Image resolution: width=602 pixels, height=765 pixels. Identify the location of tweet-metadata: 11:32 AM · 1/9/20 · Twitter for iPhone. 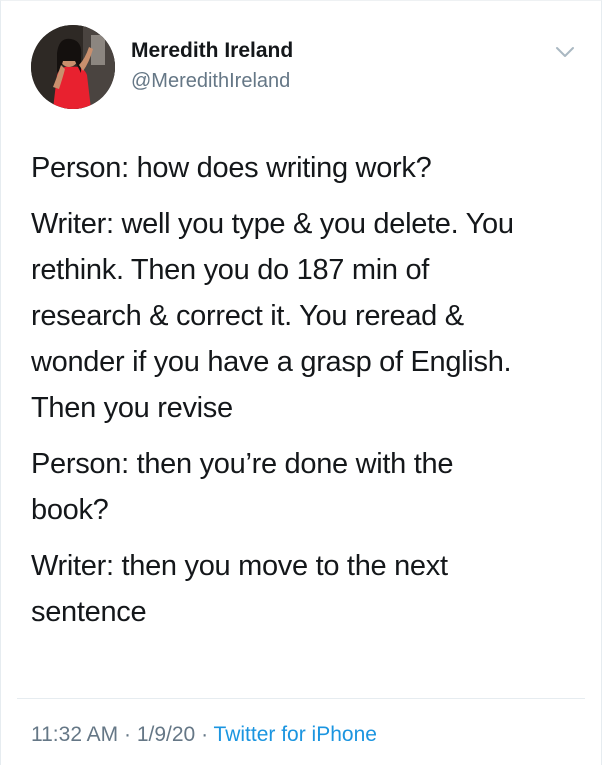
(204, 735).